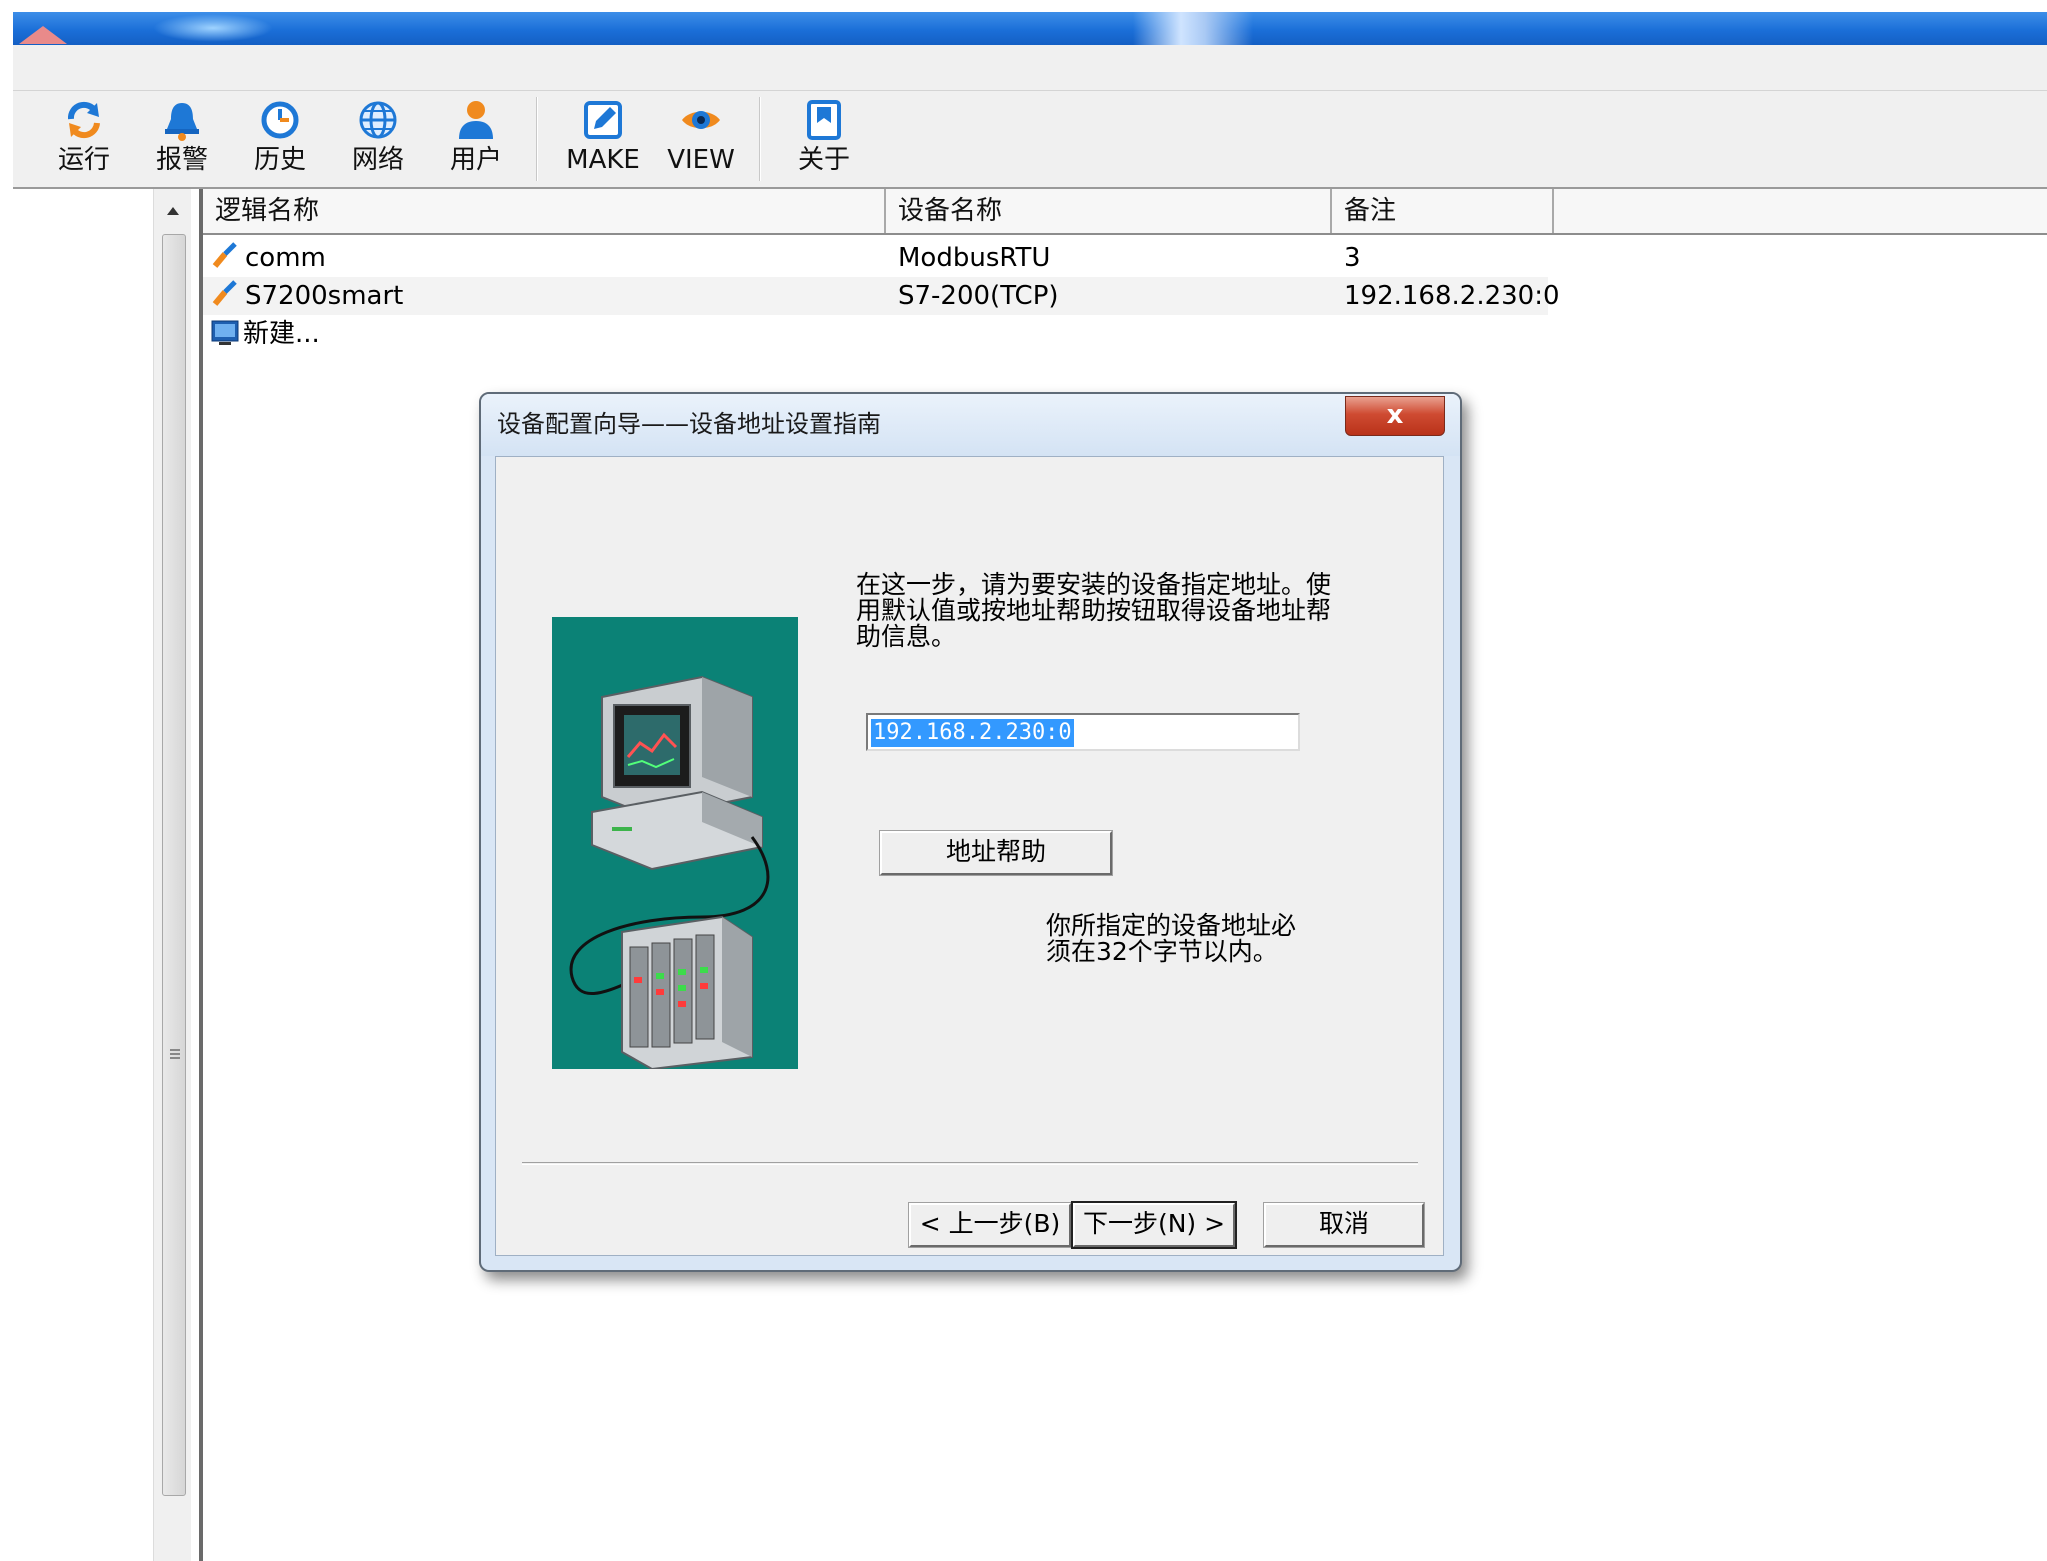  I want to click on row-note: 3, so click(1352, 258).